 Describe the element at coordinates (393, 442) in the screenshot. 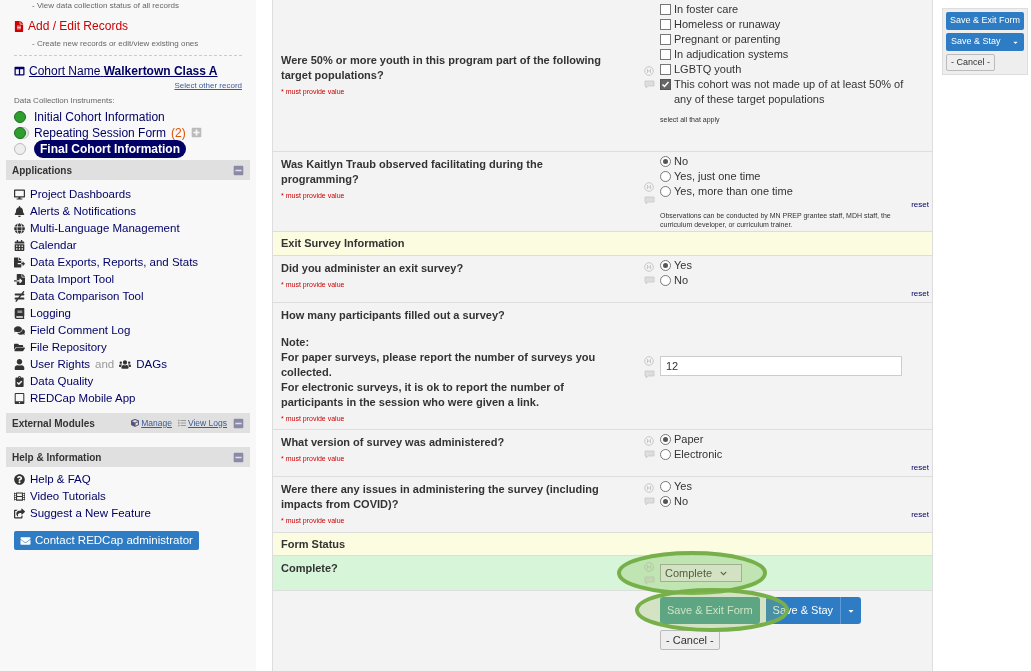

I see `question-text: What version of survey was administered?` at that location.